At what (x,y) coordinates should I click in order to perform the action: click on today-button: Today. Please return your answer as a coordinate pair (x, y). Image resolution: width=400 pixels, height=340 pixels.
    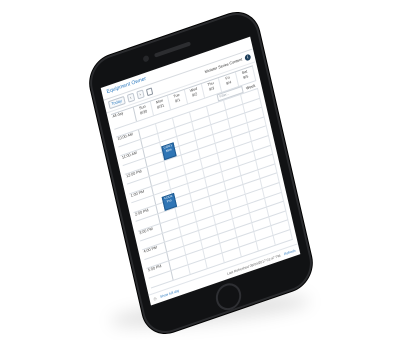
    Looking at the image, I should click on (116, 102).